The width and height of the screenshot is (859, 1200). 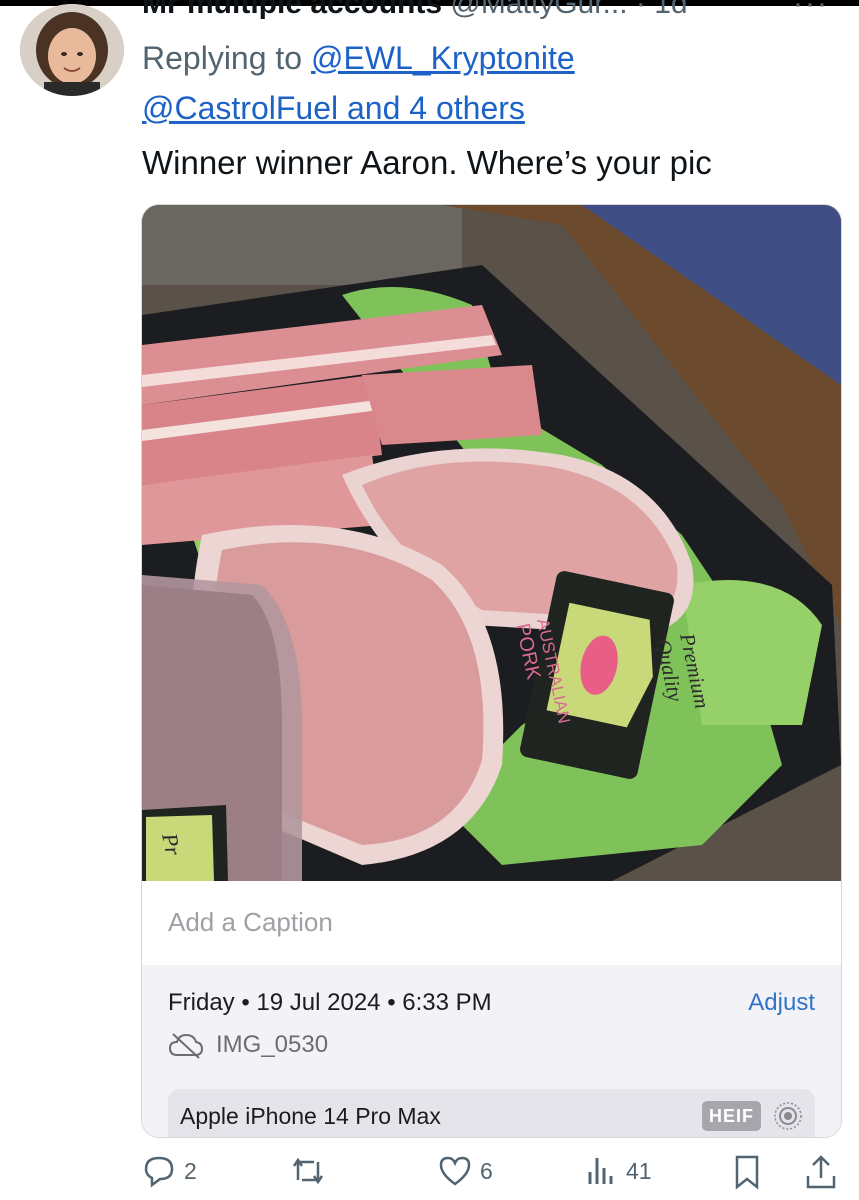 I want to click on cloud-off-icon, so click(x=186, y=1046).